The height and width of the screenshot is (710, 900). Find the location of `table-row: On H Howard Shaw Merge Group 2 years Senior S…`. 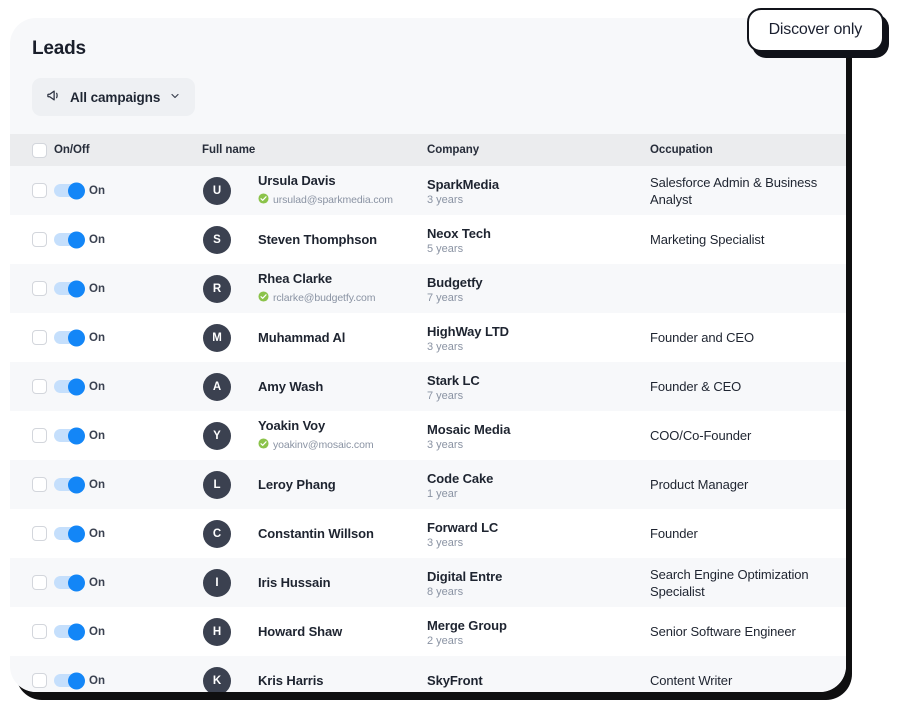

table-row: On H Howard Shaw Merge Group 2 years Senior S… is located at coordinates (428, 631).